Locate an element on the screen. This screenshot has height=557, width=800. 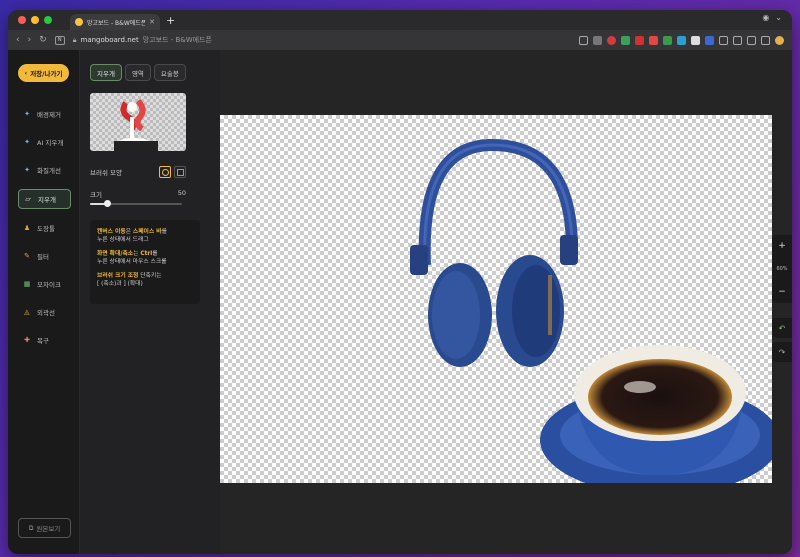
tool-outline: ◬ 외곽선 is located at coordinates (44, 312).